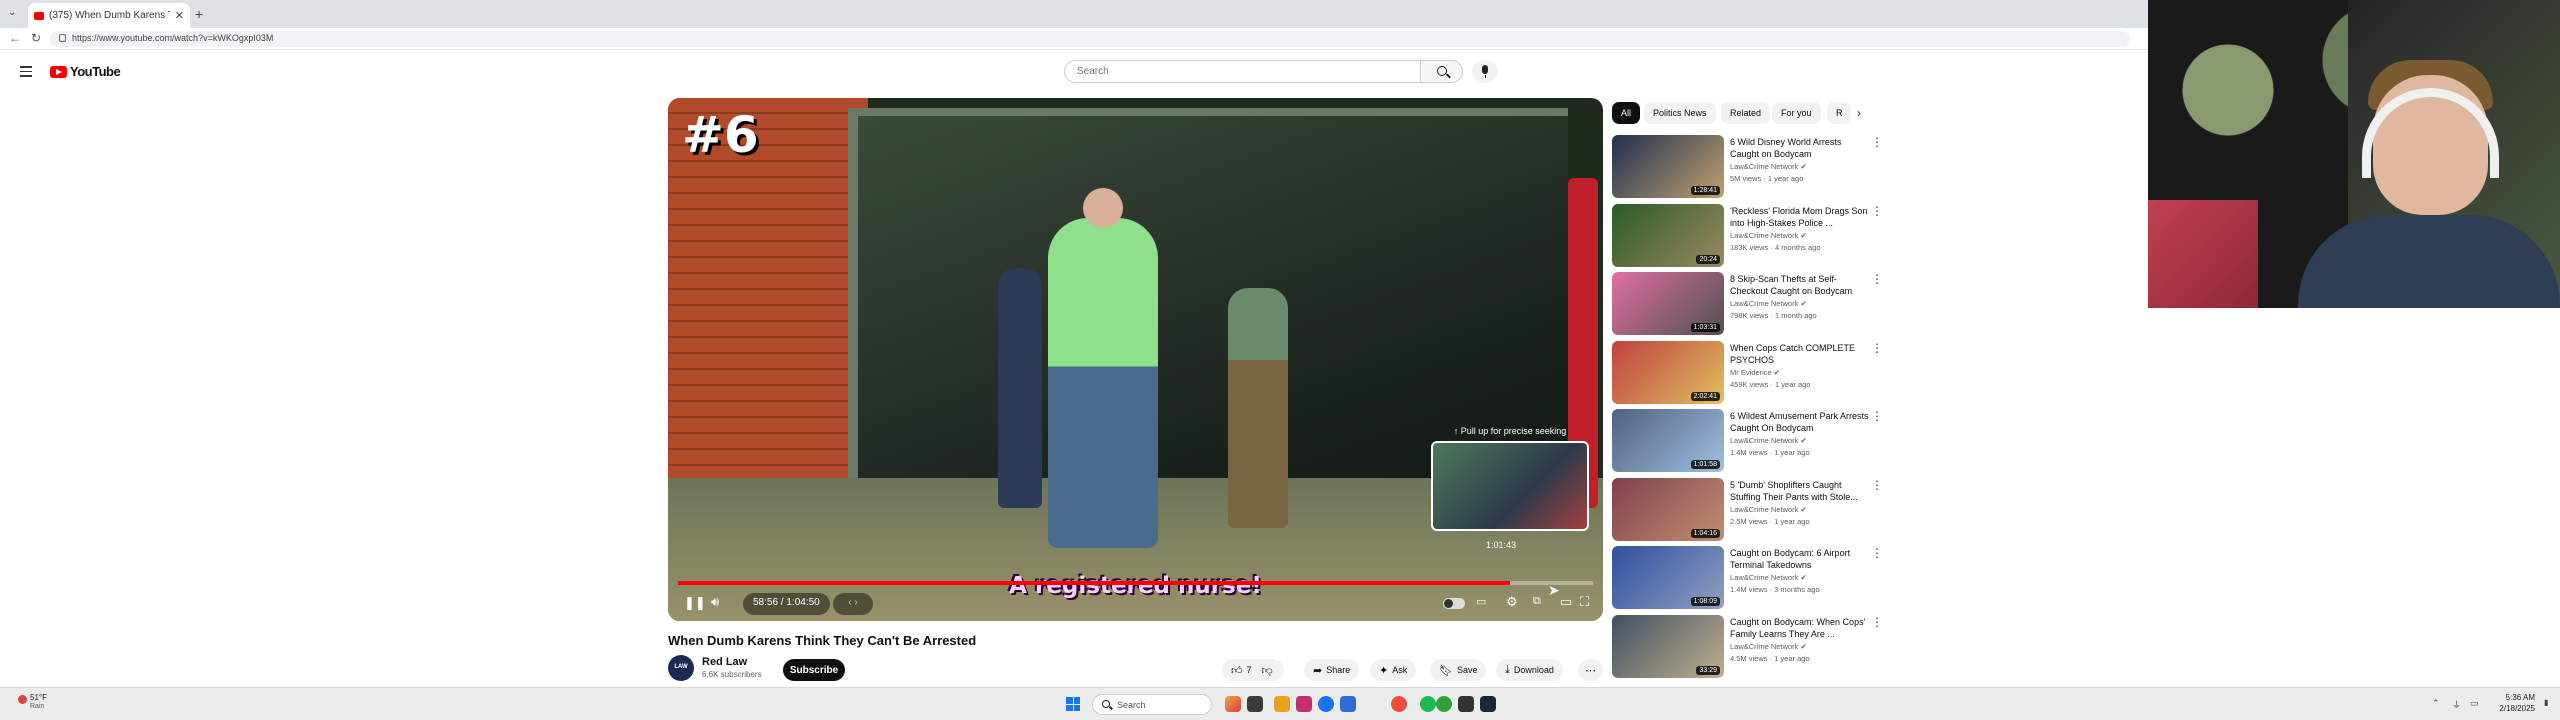 Image resolution: width=2560 pixels, height=720 pixels. I want to click on search-input, so click(1242, 71).